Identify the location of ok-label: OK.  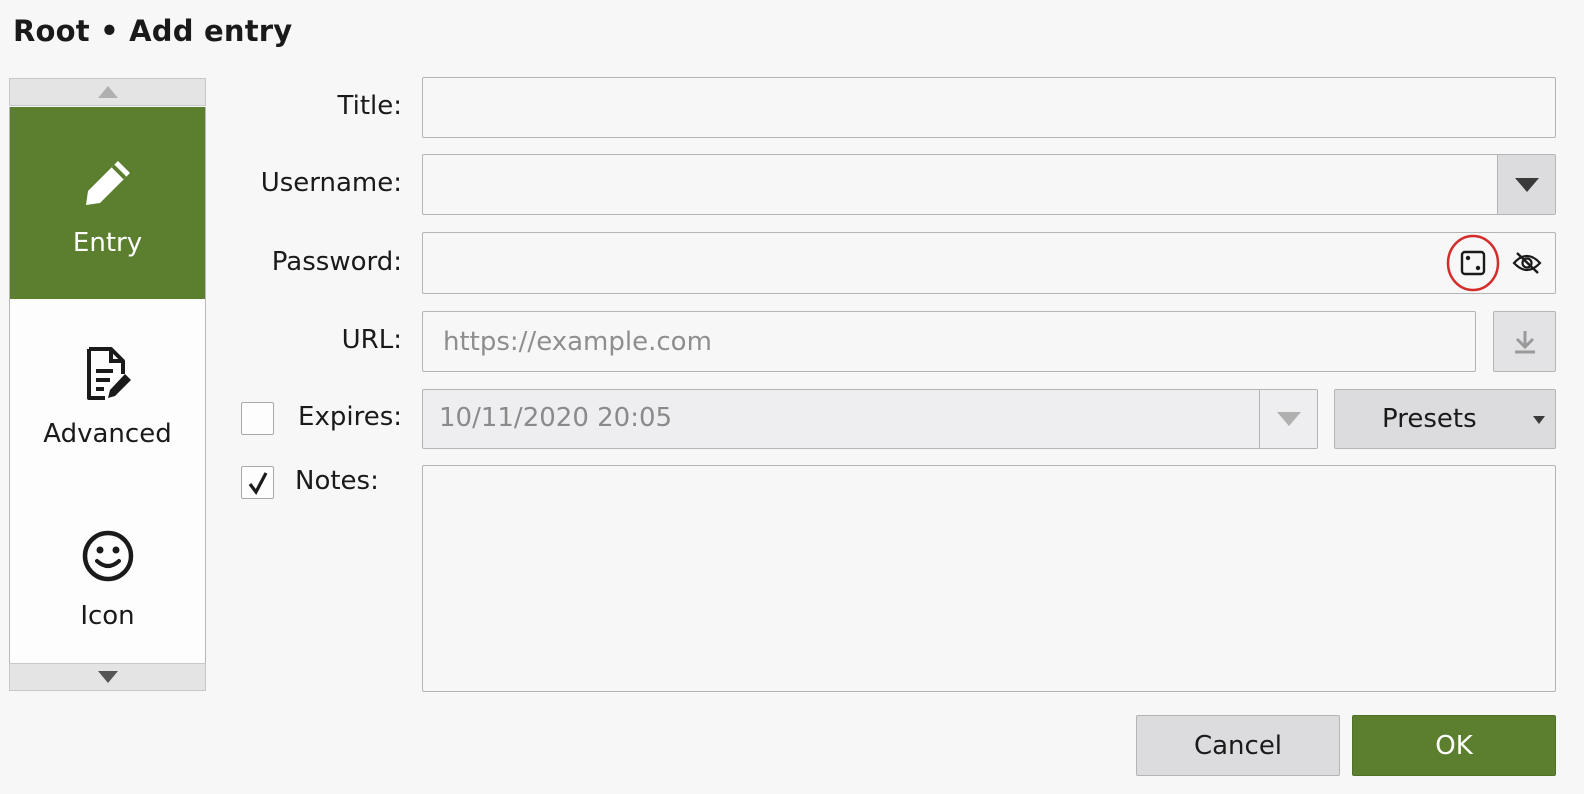
(1454, 745).